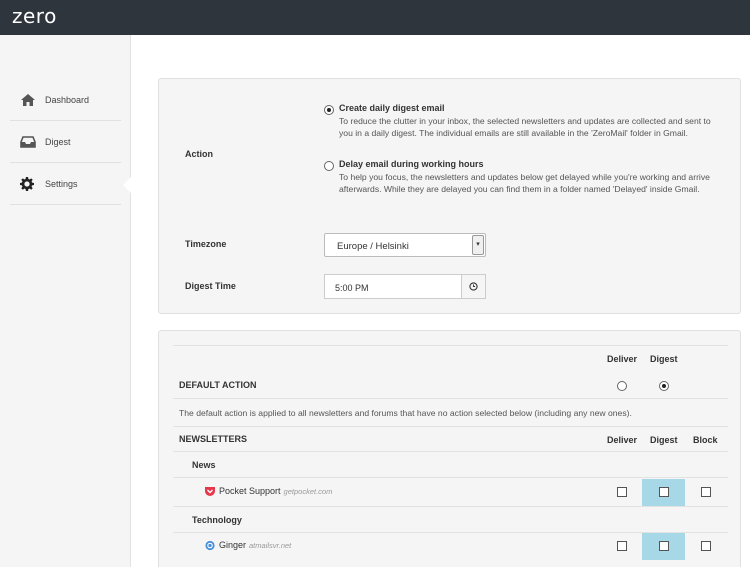  I want to click on newsletter-name: Pocket Support, so click(250, 491).